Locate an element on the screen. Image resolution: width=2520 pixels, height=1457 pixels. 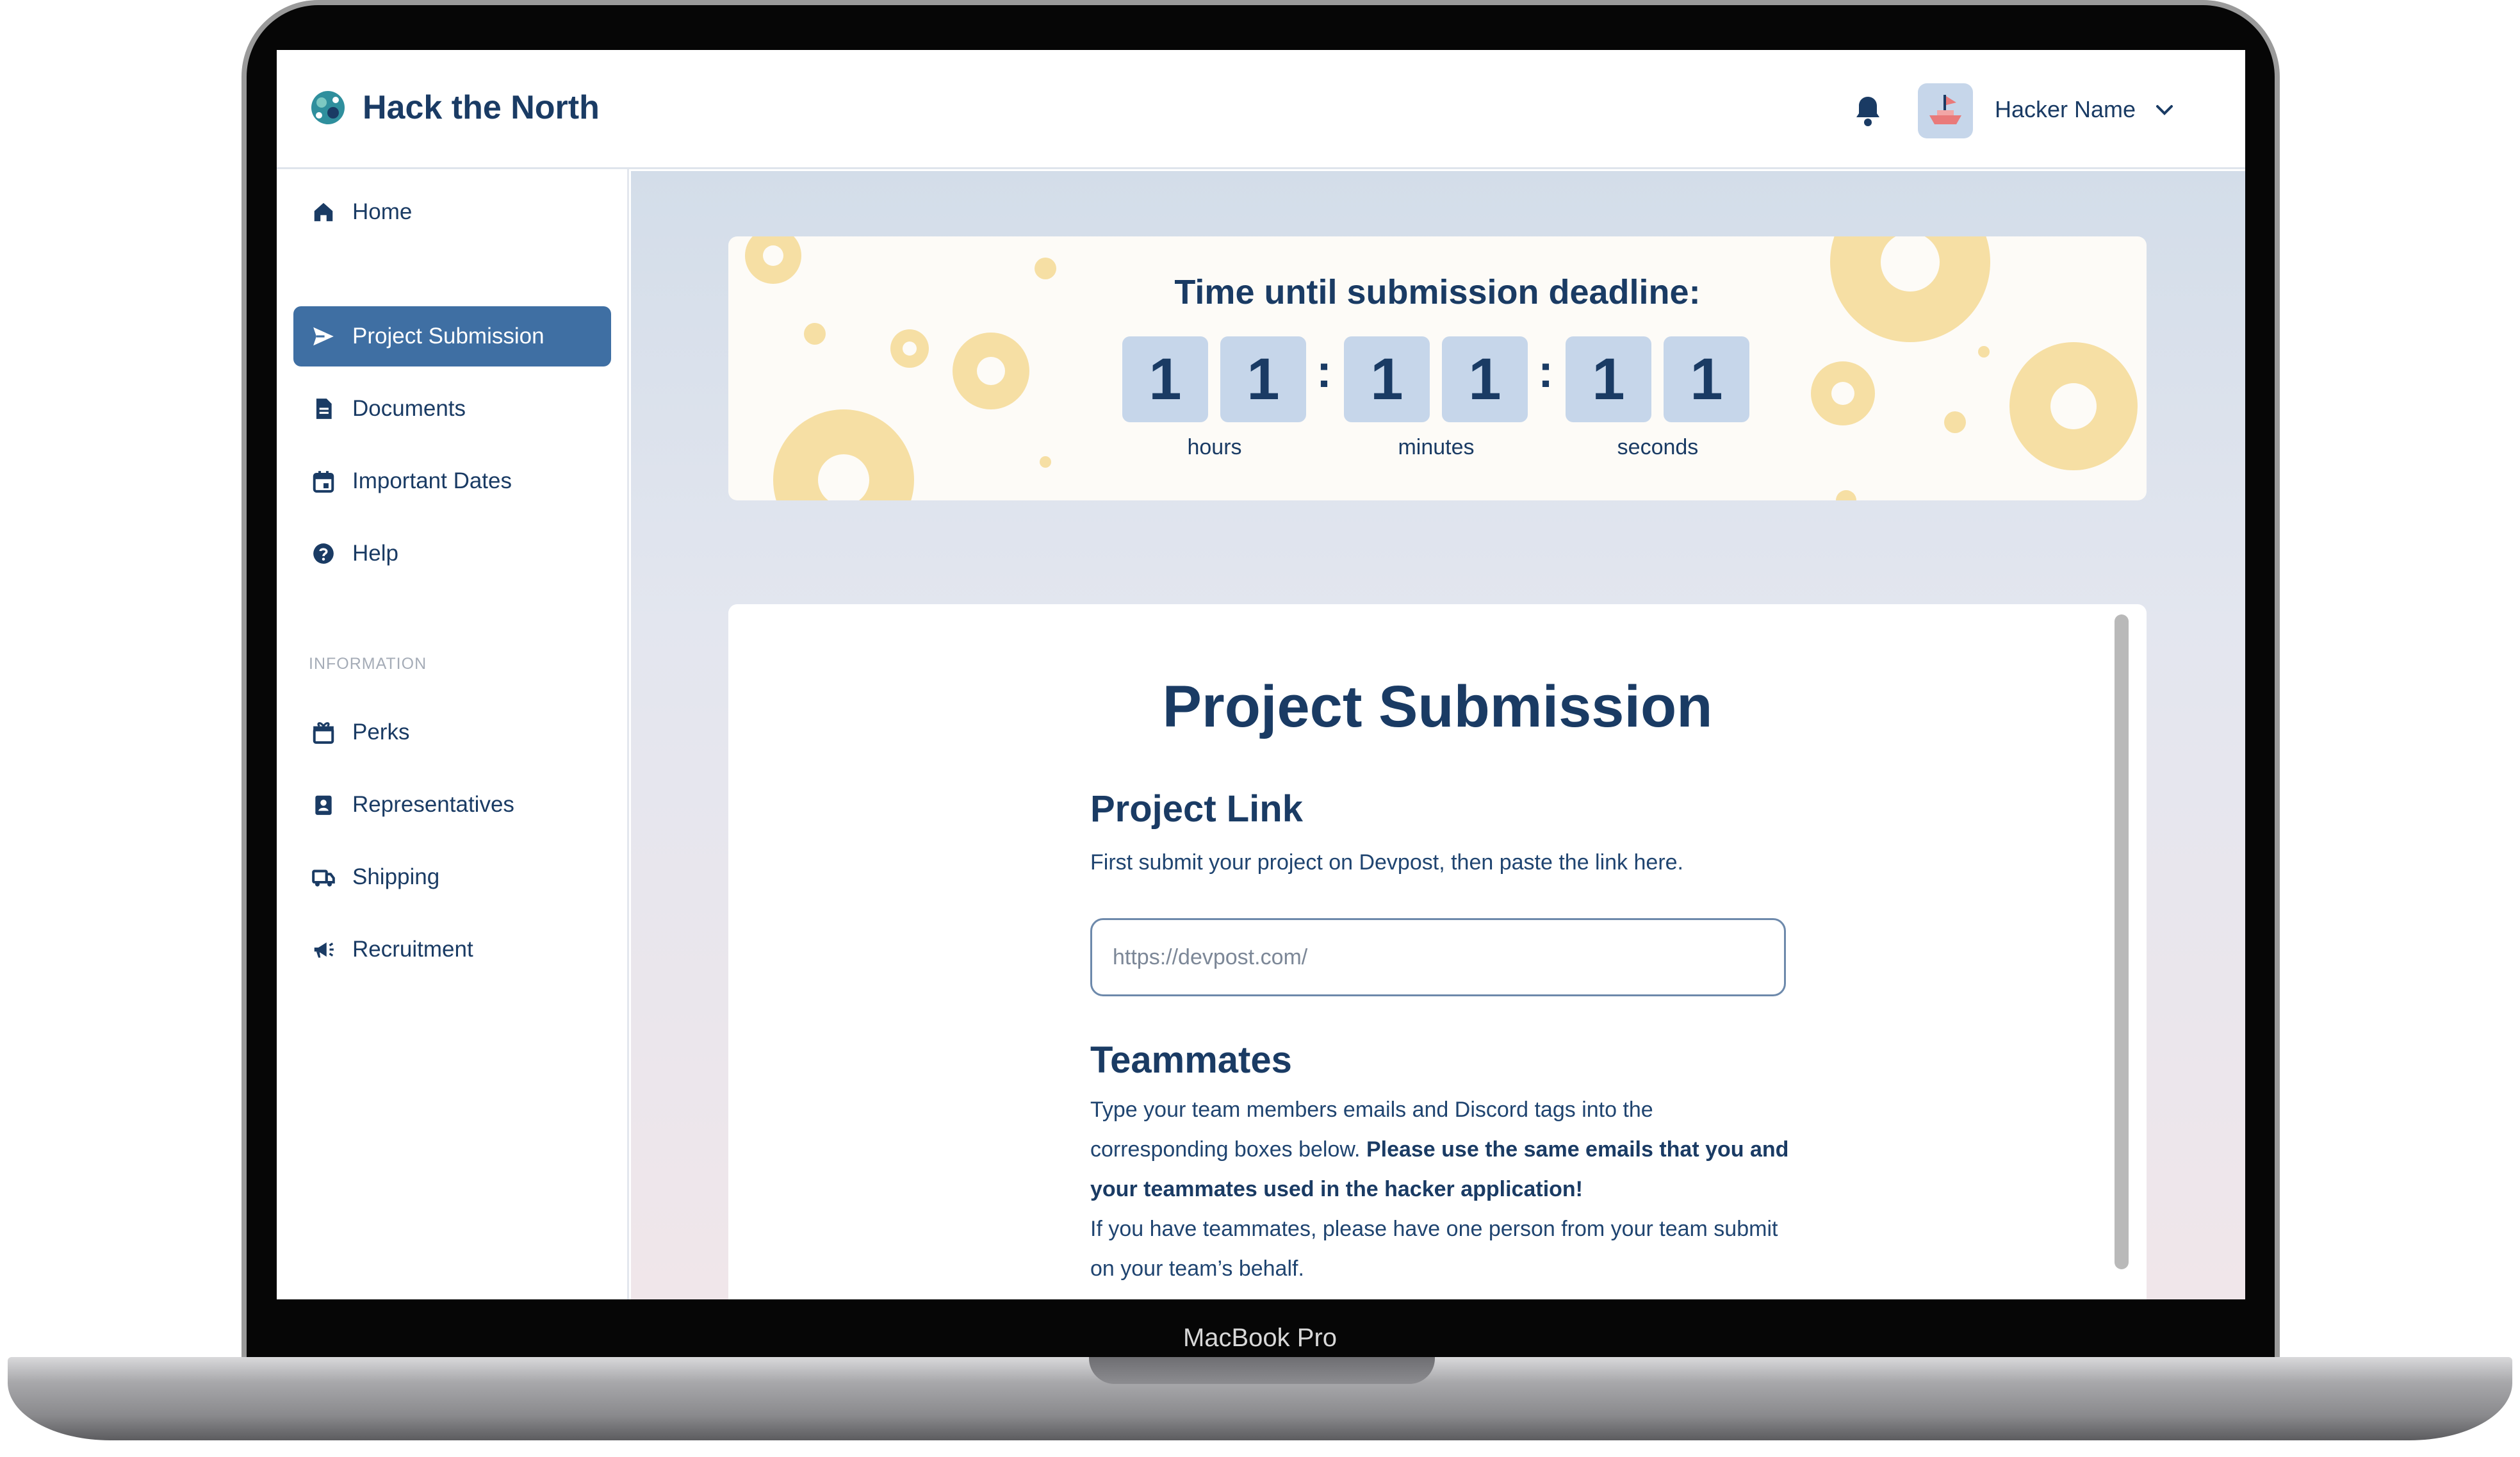
sidebar-section-label: INFORMATION is located at coordinates (368, 664).